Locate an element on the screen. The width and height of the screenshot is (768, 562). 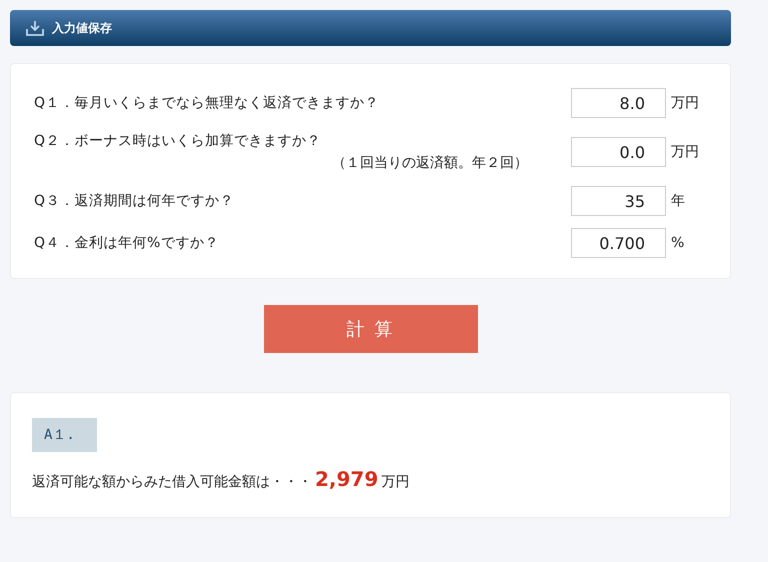
question-label: Q１．毎月いくらまでなら無理なく返済できますか？ is located at coordinates (207, 103).